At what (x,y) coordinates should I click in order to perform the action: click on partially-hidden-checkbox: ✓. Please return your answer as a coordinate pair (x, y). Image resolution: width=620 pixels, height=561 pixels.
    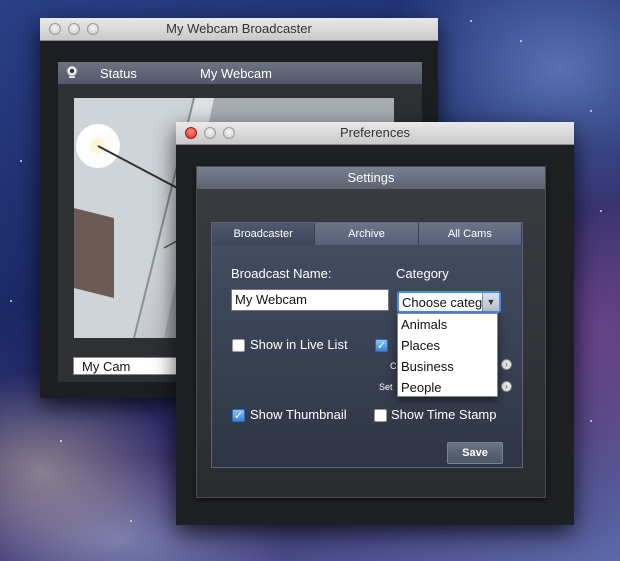
    Looking at the image, I should click on (381, 345).